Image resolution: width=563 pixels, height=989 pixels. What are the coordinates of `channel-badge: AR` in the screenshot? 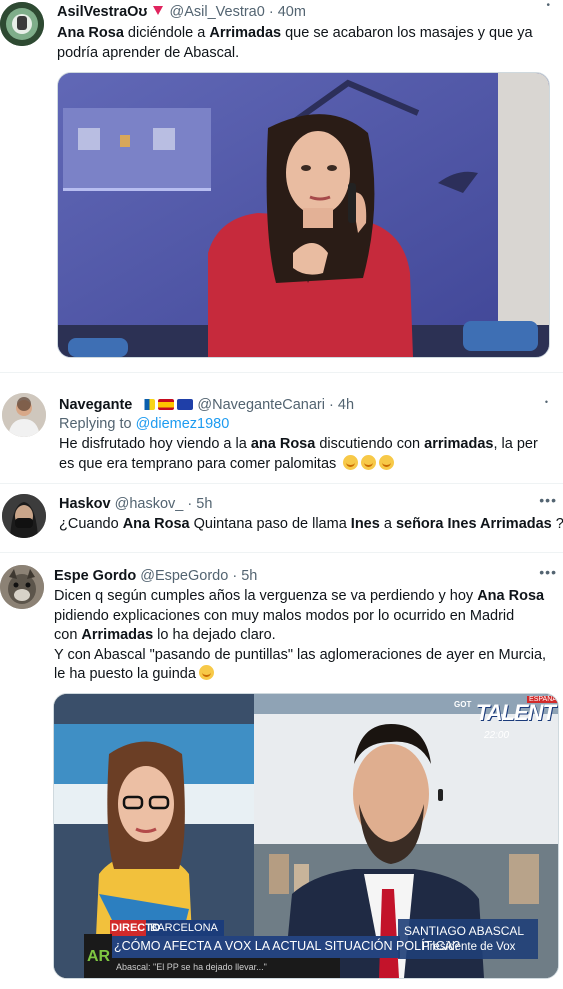 It's located at (99, 956).